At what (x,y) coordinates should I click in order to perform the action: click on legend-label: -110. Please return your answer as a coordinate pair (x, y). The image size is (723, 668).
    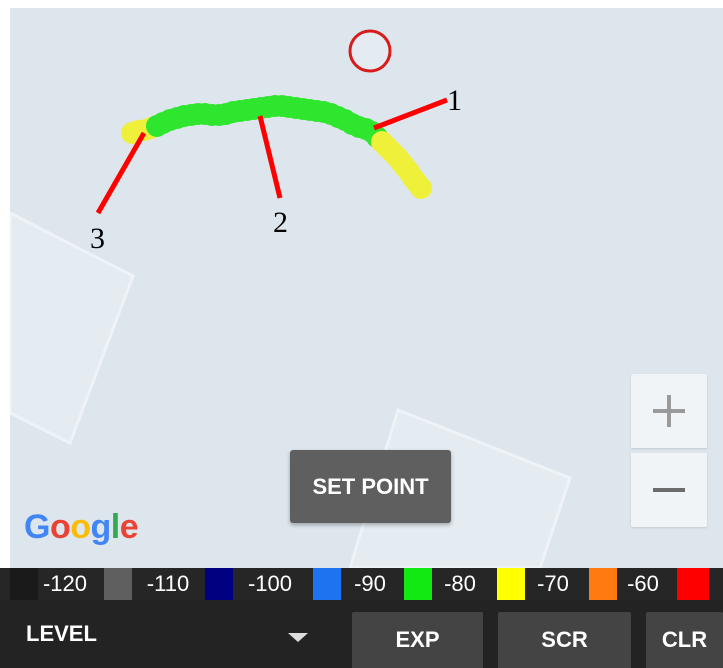
    Looking at the image, I should click on (168, 583).